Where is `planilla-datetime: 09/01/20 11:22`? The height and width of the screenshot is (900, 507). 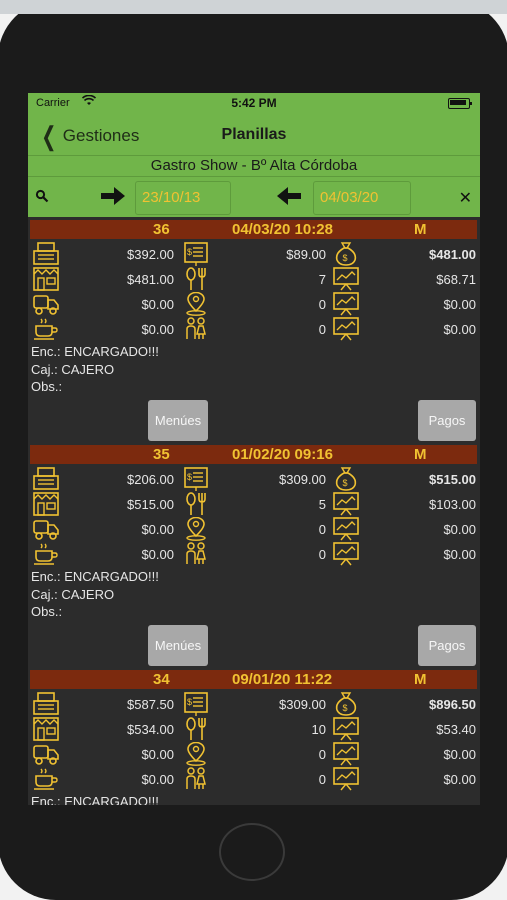
planilla-datetime: 09/01/20 11:22 is located at coordinates (282, 679).